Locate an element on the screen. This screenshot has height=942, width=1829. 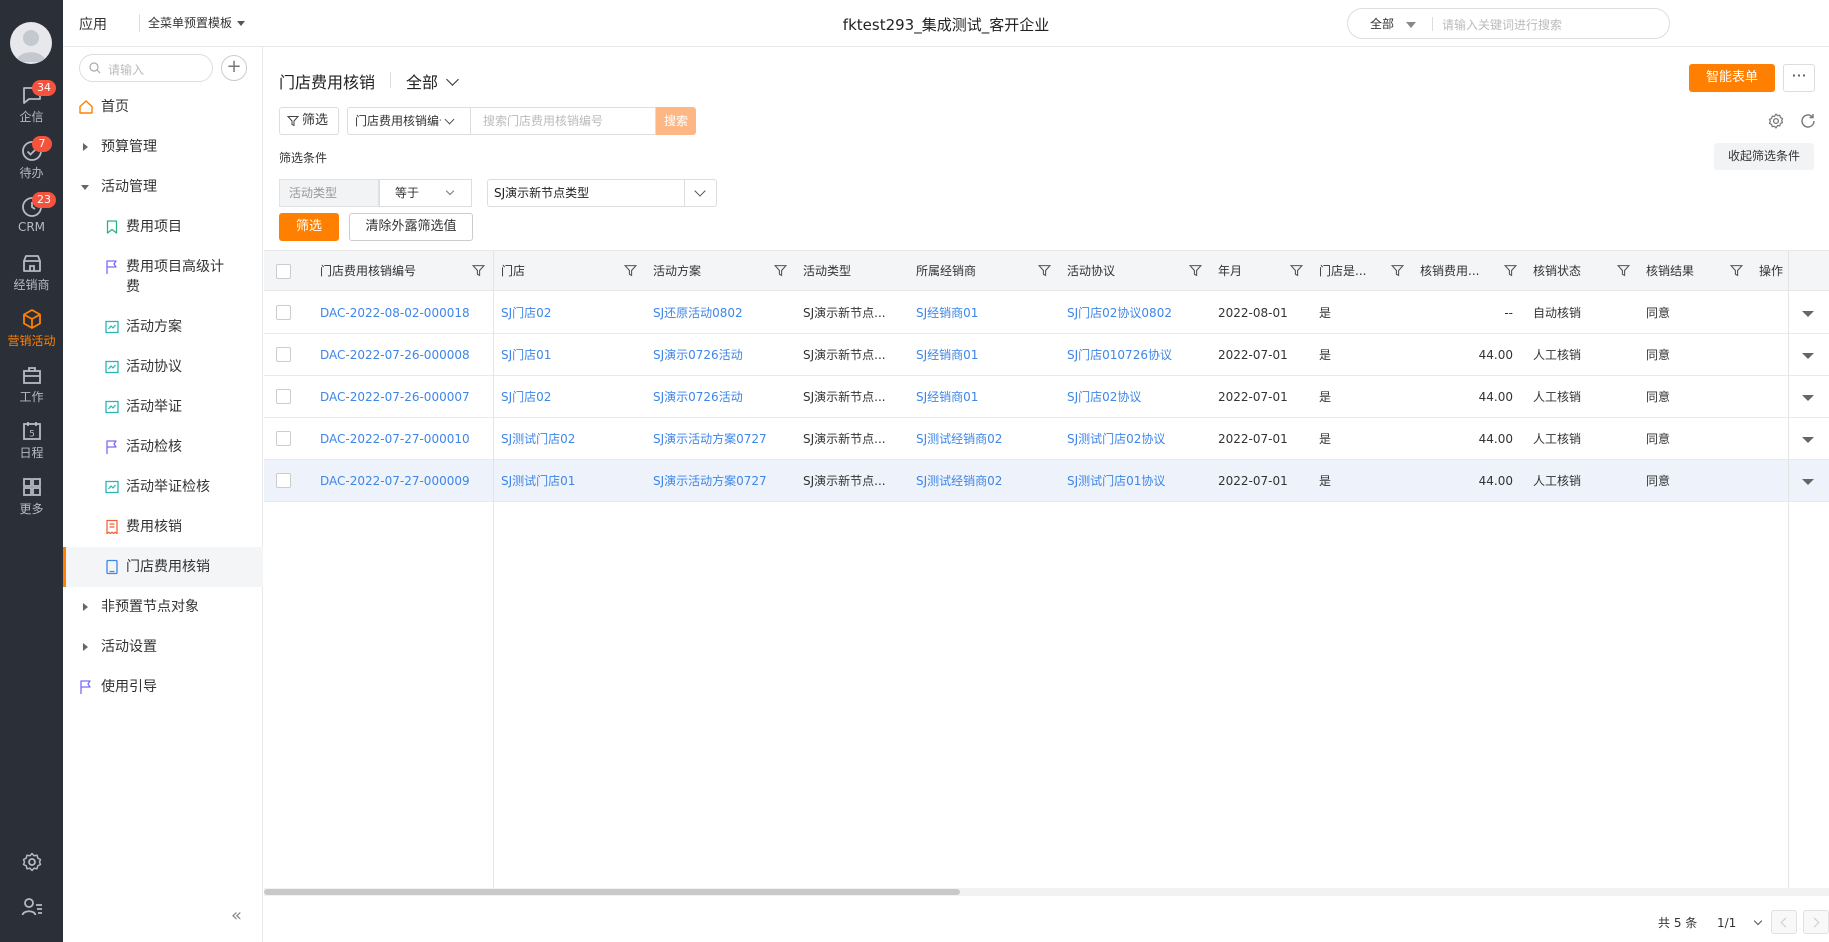
nav-group-budget: 预算管理 is located at coordinates (163, 147).